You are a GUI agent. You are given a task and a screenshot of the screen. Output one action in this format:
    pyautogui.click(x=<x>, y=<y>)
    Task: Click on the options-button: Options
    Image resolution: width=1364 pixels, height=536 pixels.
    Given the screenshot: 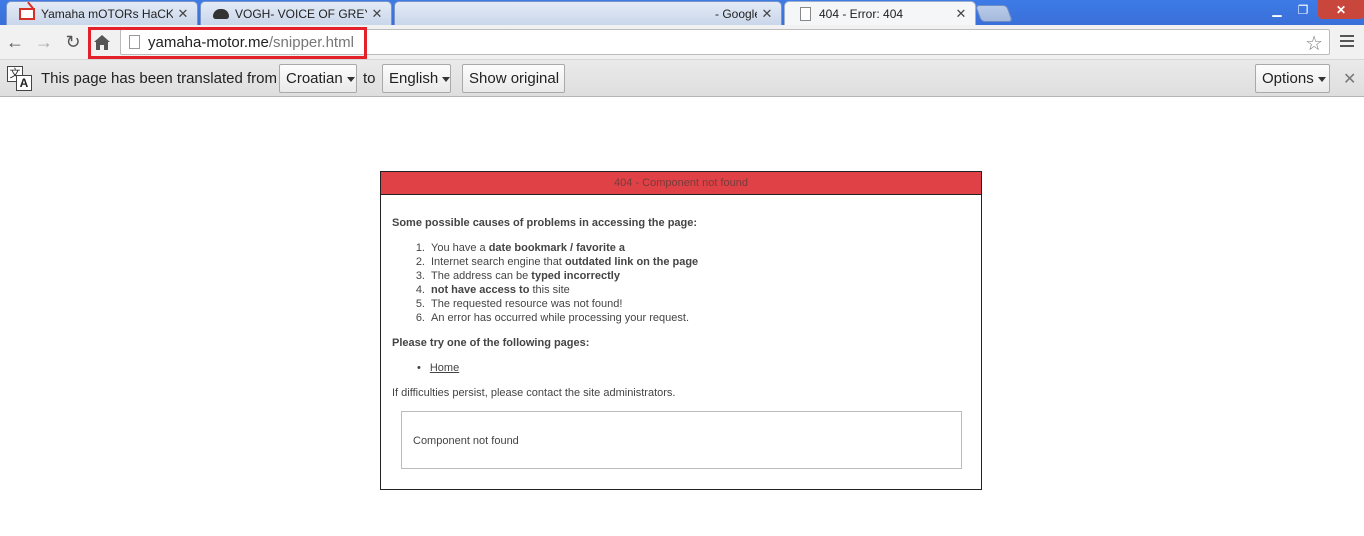 What is the action you would take?
    pyautogui.click(x=1292, y=78)
    